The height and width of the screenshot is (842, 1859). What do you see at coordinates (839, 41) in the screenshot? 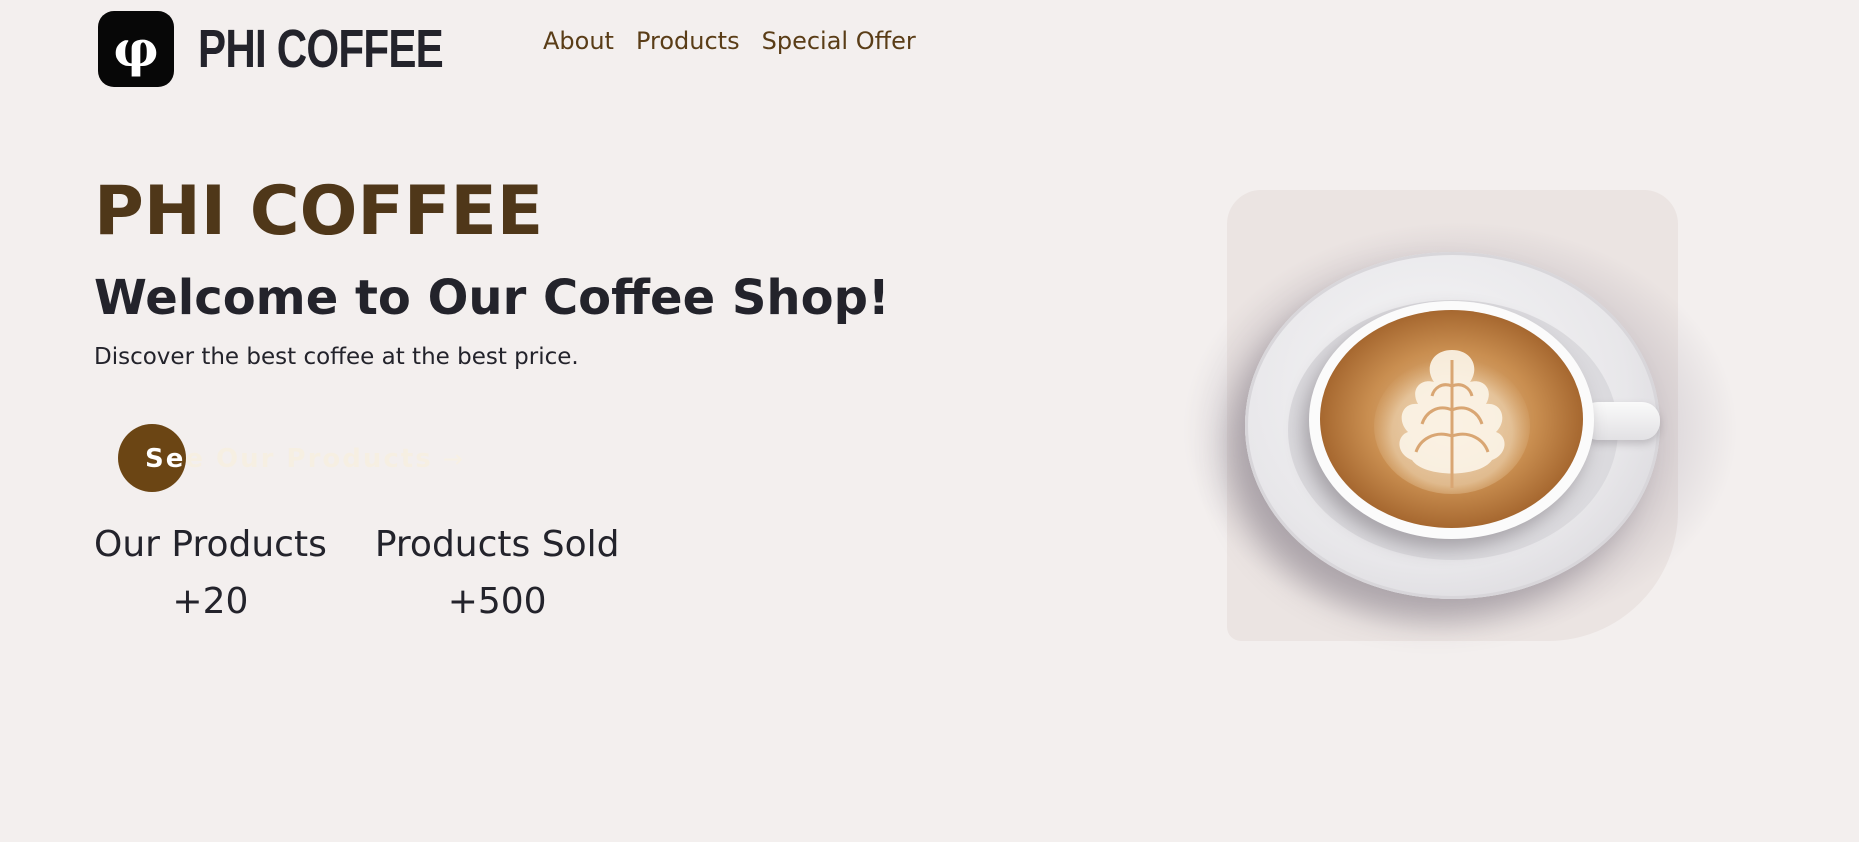
I see `nav-link-special-offer: Special Offer` at bounding box center [839, 41].